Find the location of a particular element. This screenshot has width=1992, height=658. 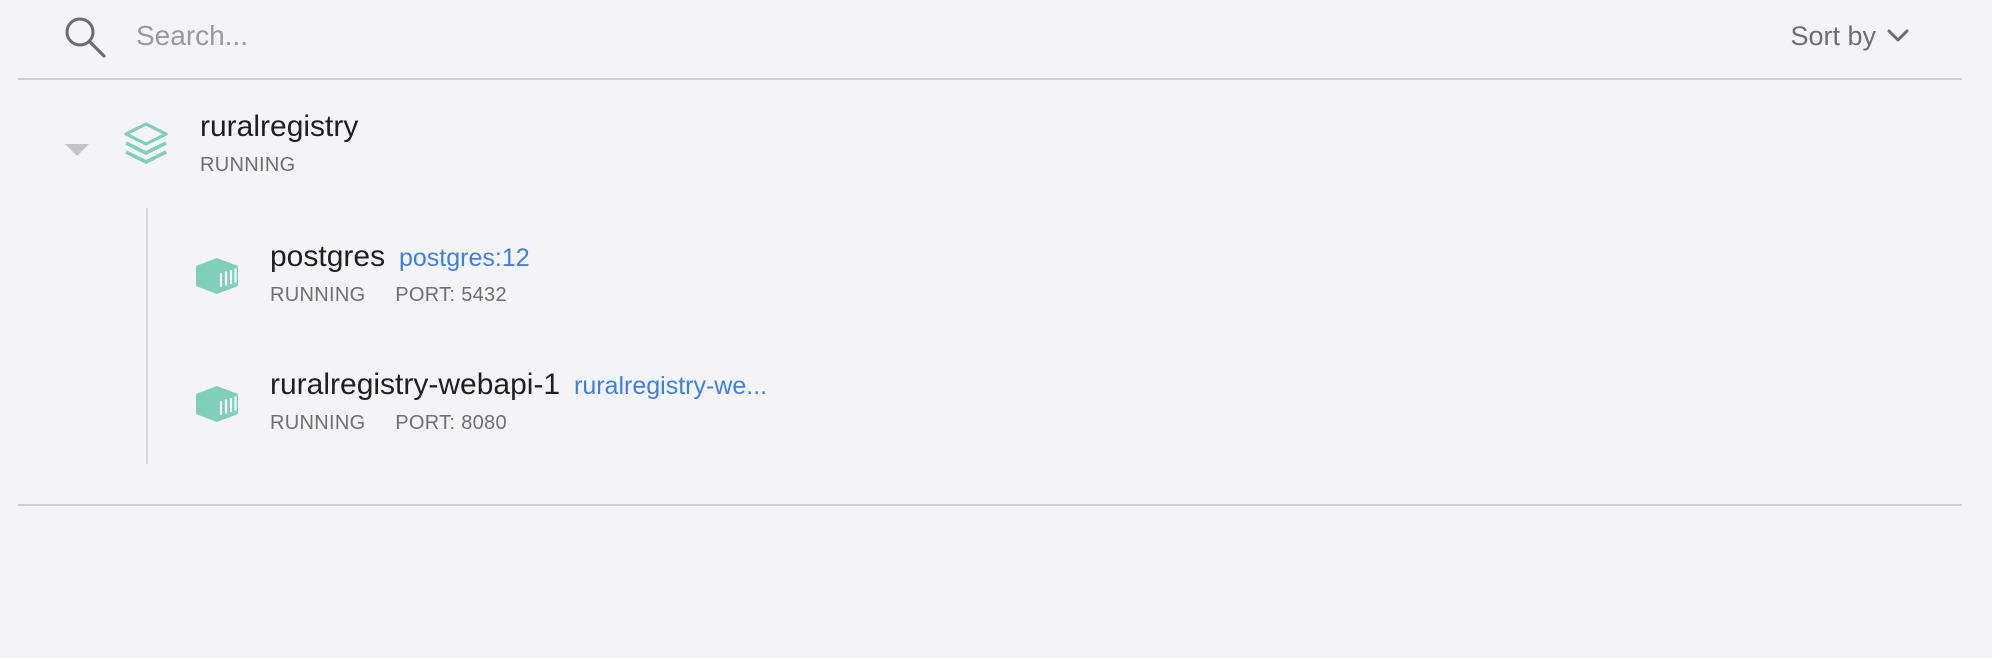

sort-by-label: Sort by is located at coordinates (1833, 35).